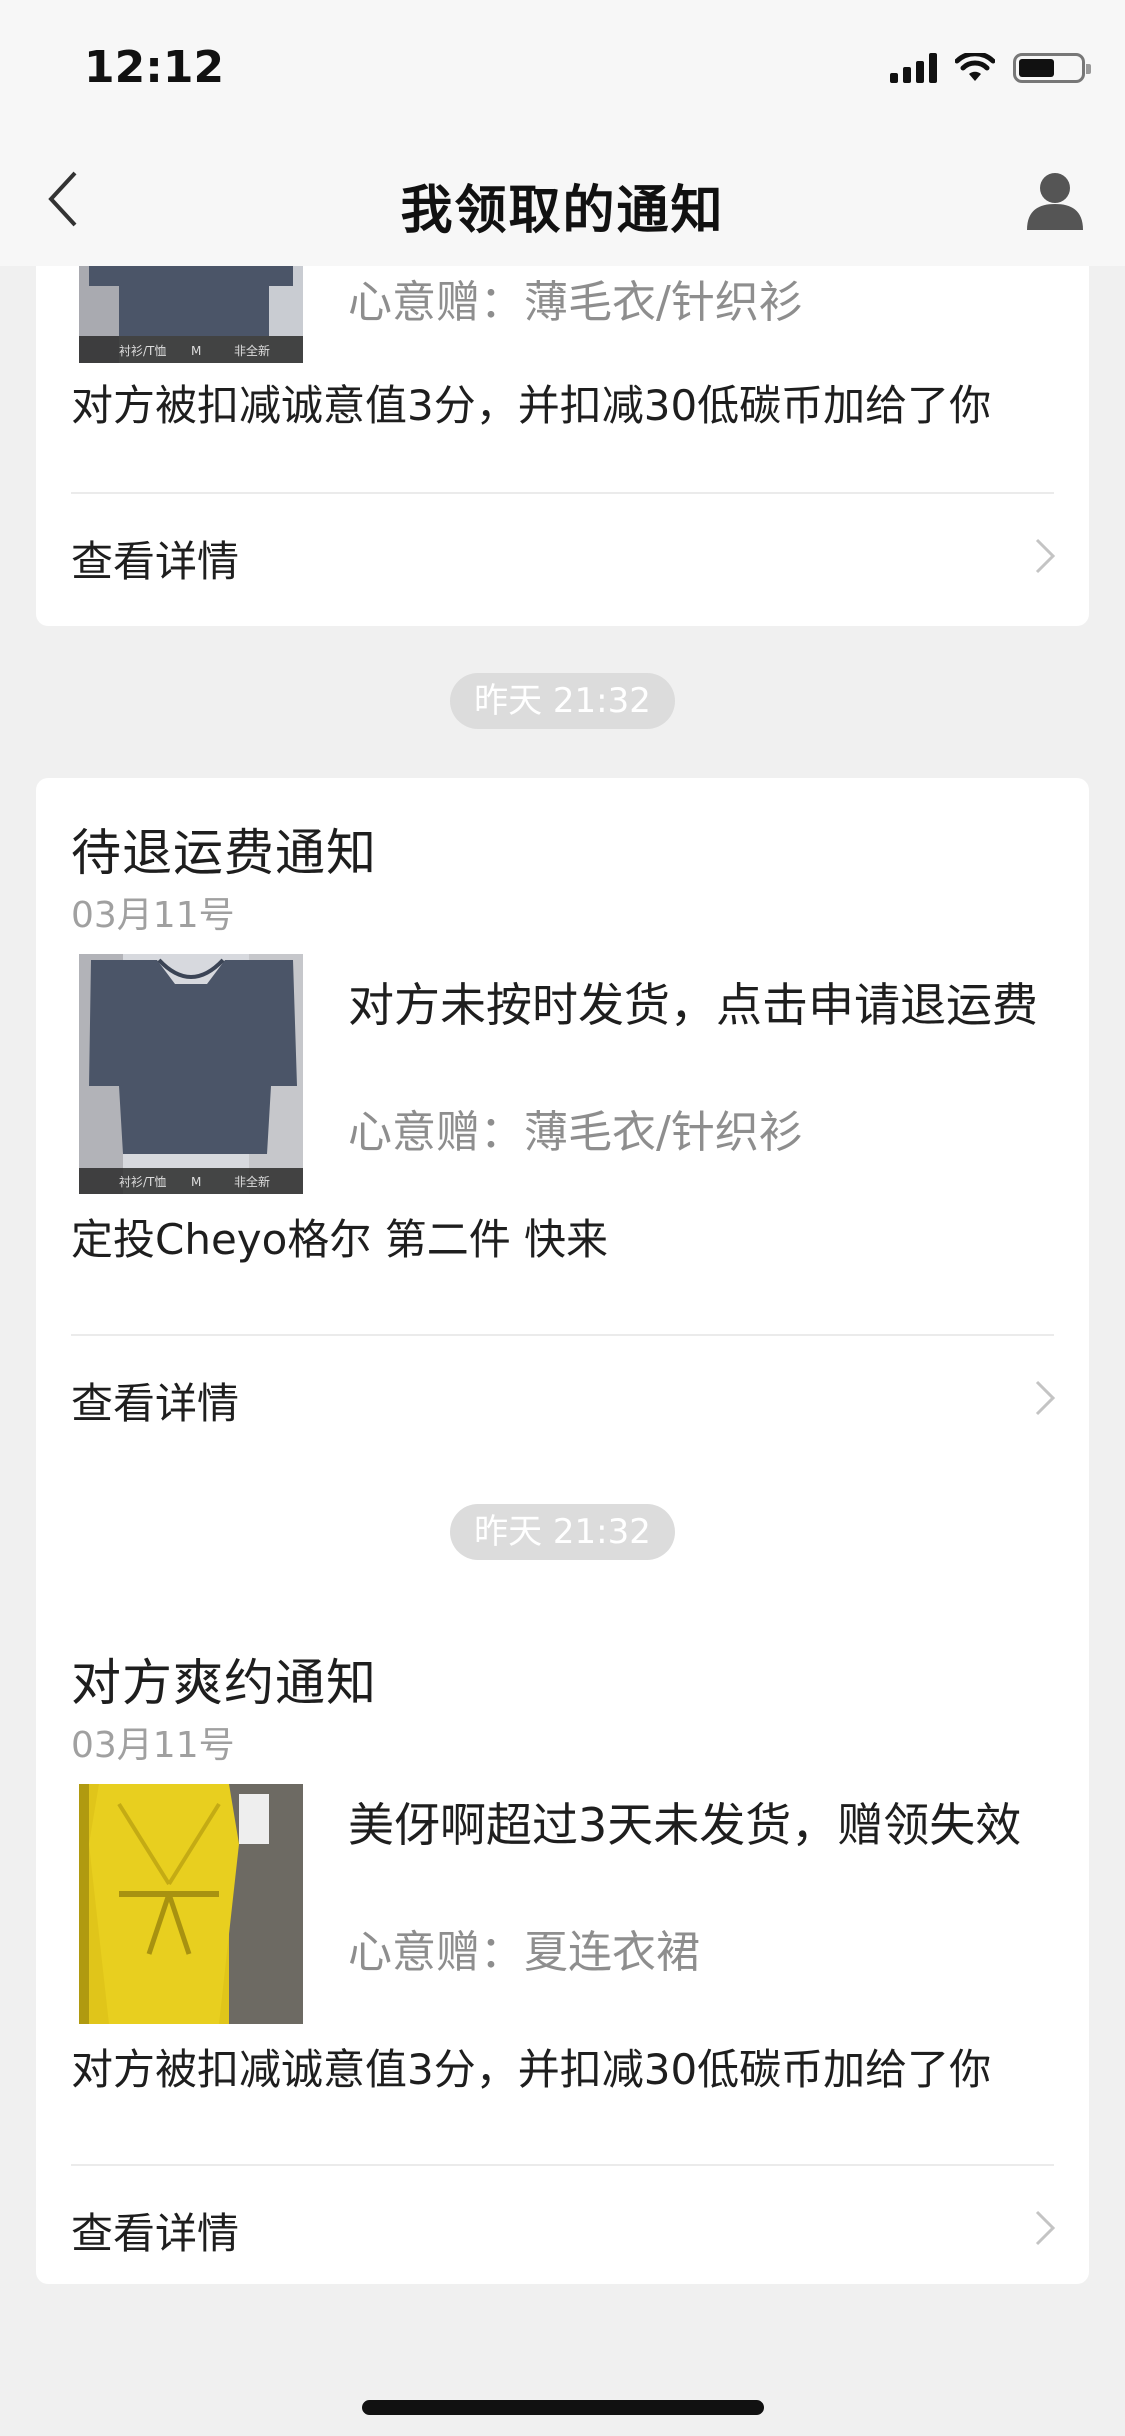  Describe the element at coordinates (693, 1005) in the screenshot. I see `notification-message: 对方未按时发货，点击申请退运费` at that location.